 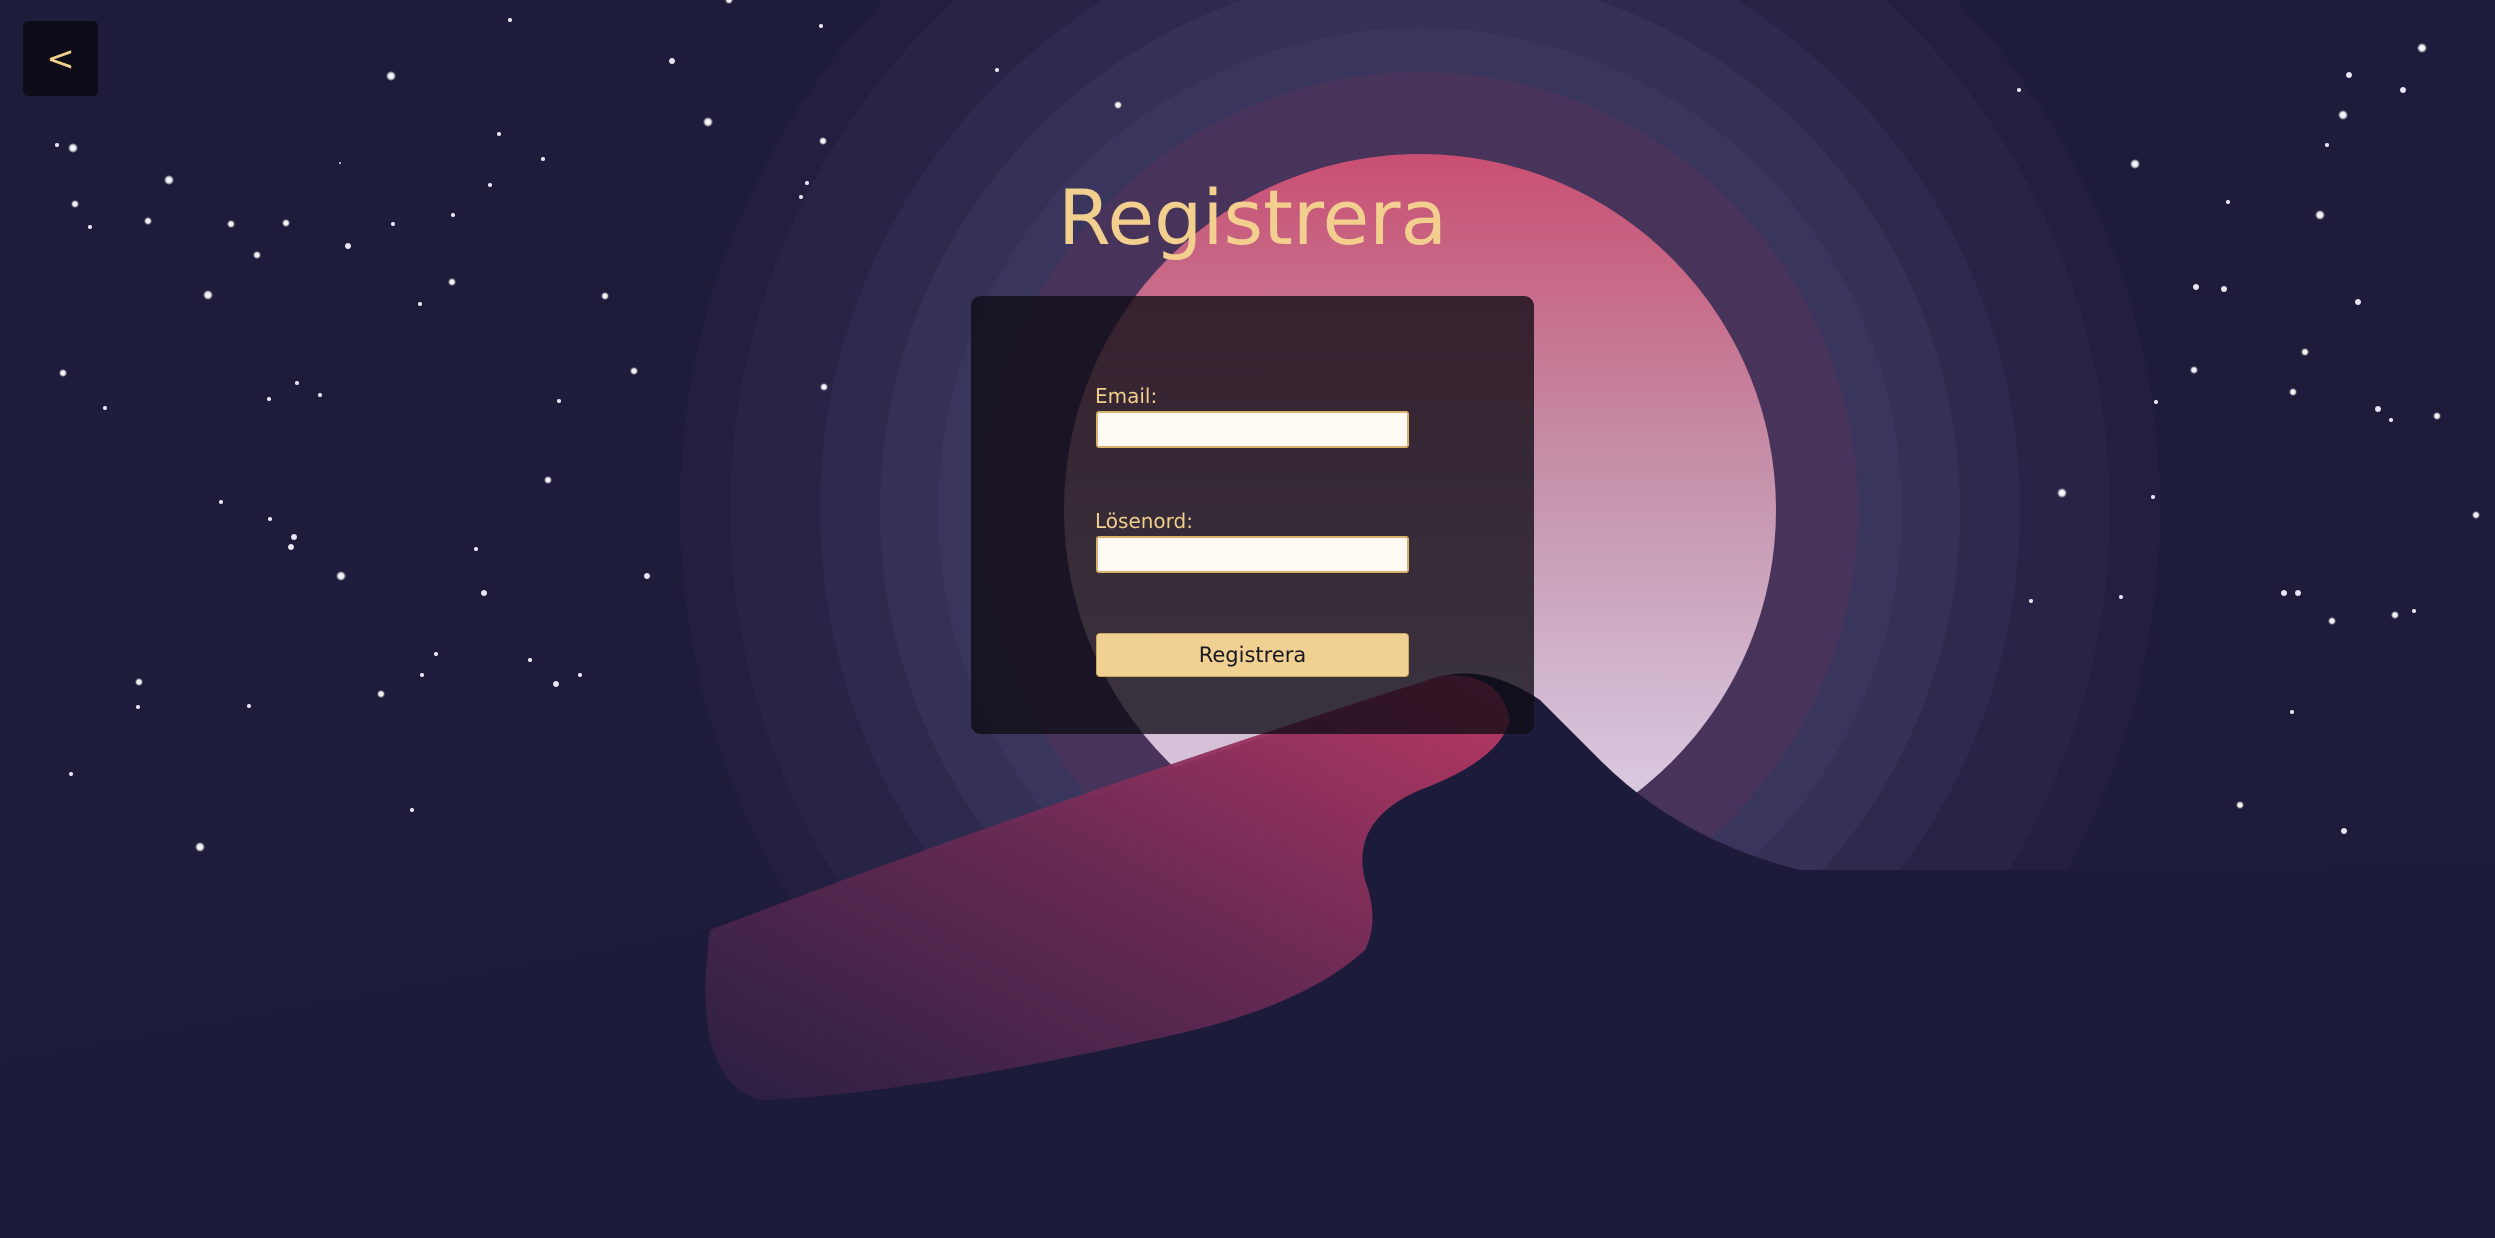 What do you see at coordinates (1252, 429) in the screenshot?
I see `email-field` at bounding box center [1252, 429].